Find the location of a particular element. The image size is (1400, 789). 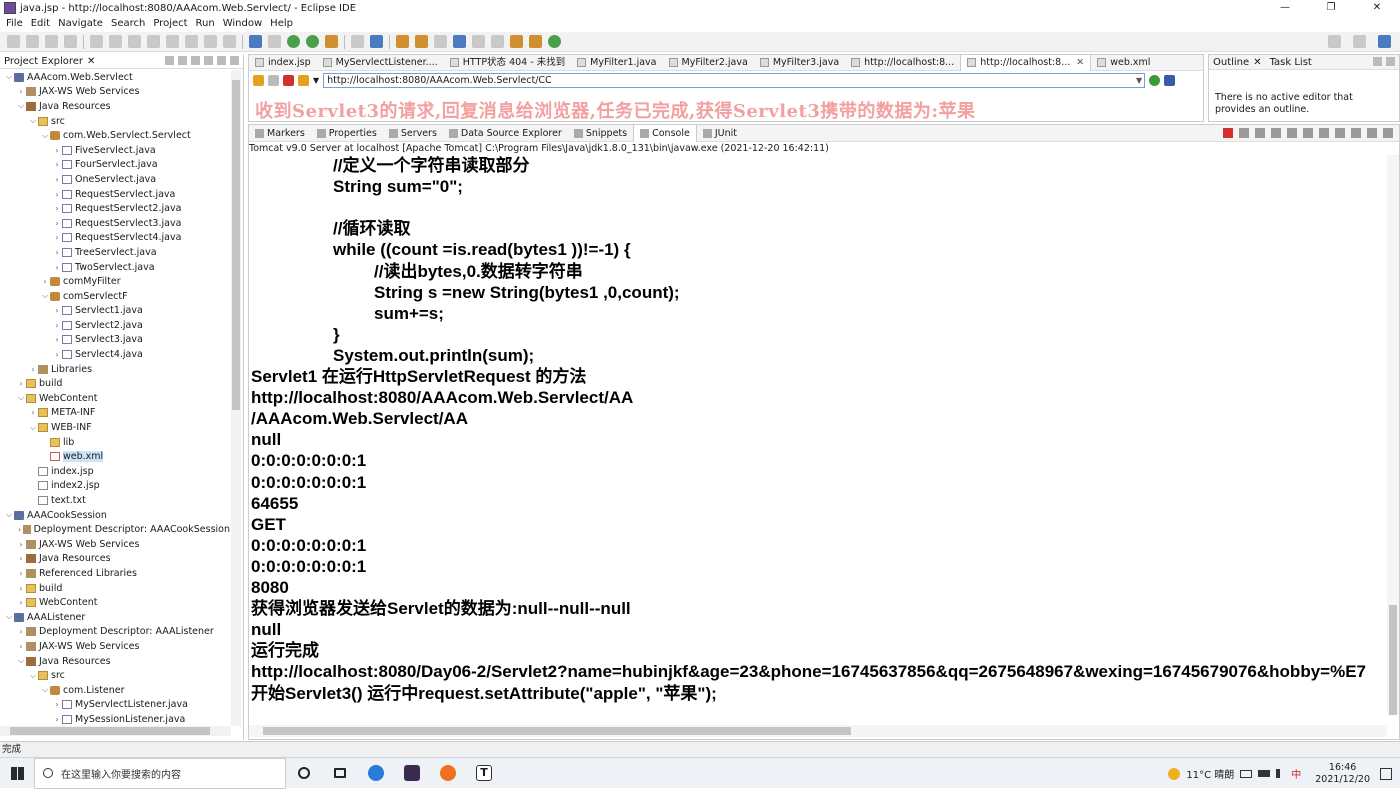

clock: 16:46 2021/12/20 is located at coordinates (1342, 774).